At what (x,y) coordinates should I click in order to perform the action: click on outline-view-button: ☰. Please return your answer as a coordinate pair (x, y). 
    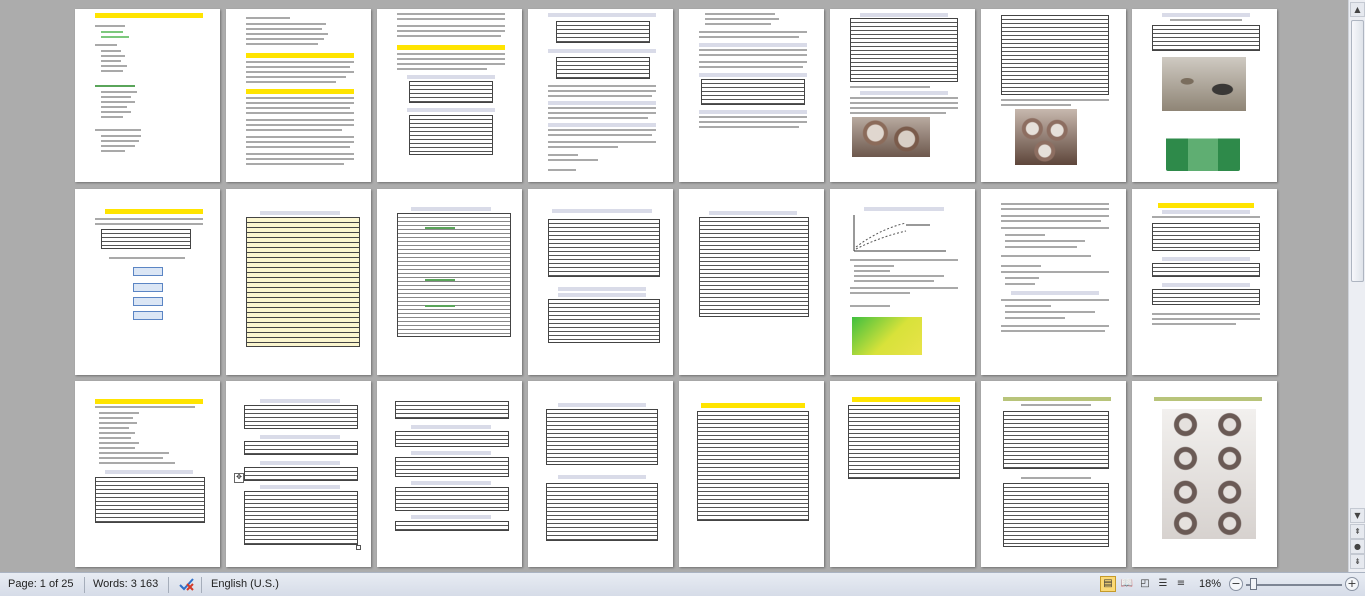
    Looking at the image, I should click on (1163, 584).